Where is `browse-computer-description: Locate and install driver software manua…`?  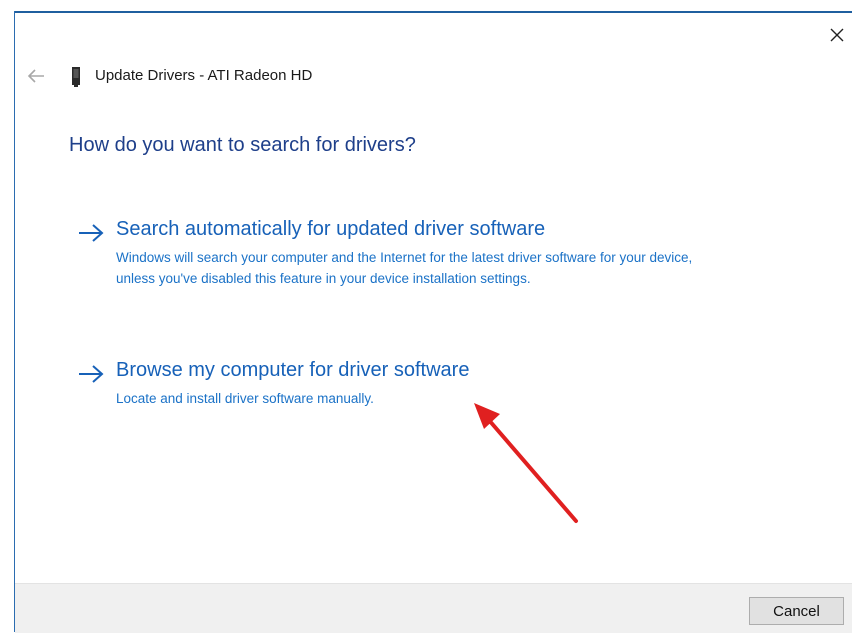
browse-computer-description: Locate and install driver software manua… is located at coordinates (245, 398).